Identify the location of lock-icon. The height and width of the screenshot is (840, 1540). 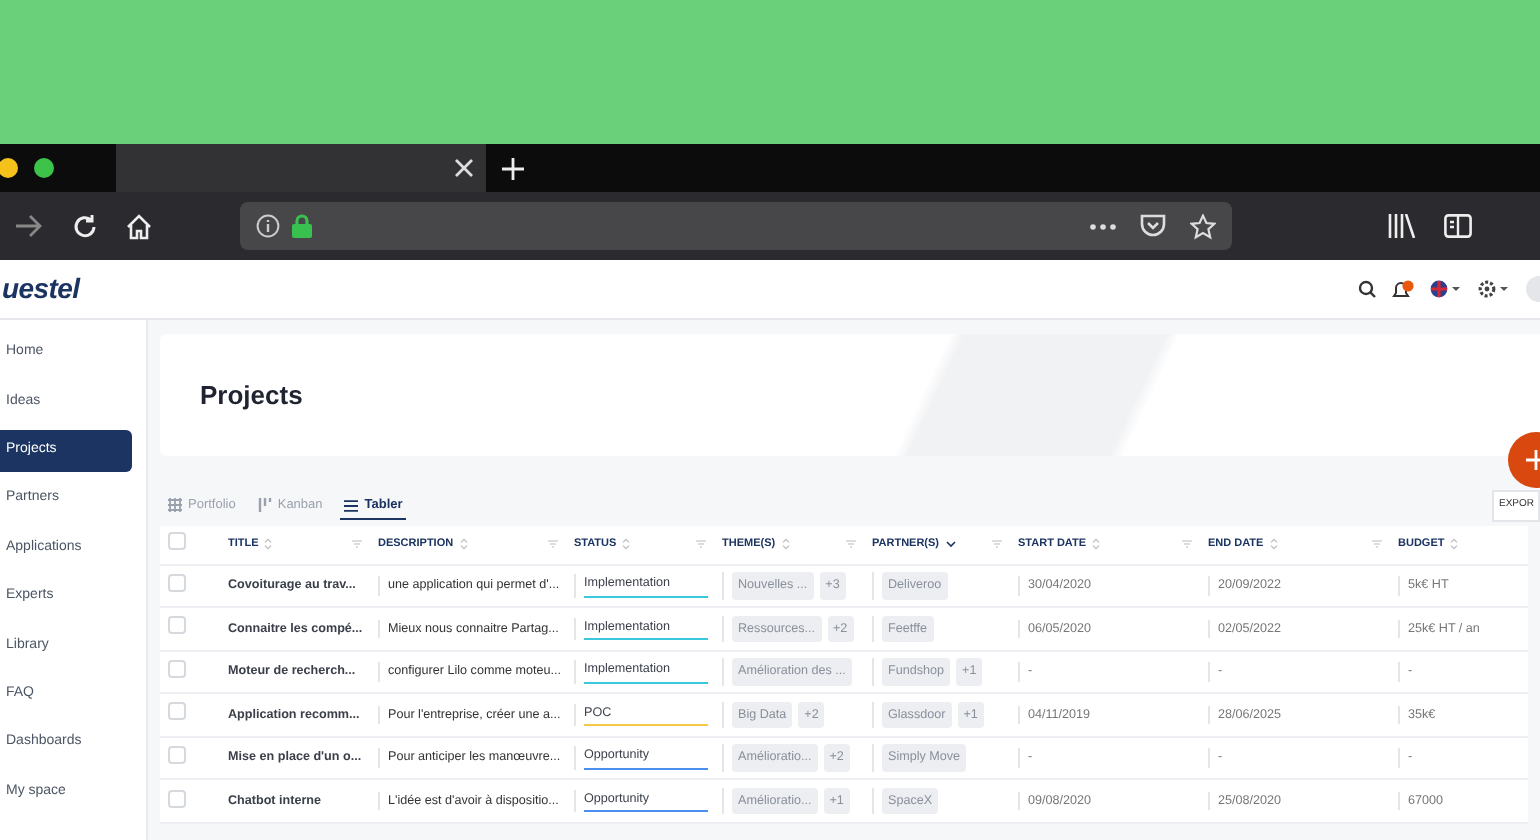
(302, 226).